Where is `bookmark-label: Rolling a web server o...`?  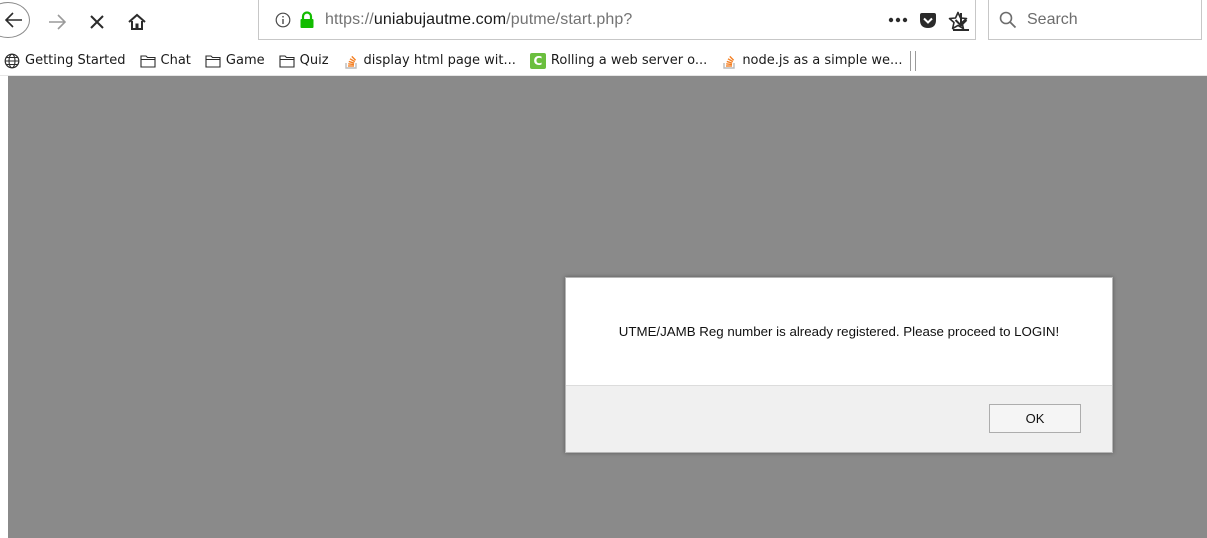 bookmark-label: Rolling a web server o... is located at coordinates (629, 60).